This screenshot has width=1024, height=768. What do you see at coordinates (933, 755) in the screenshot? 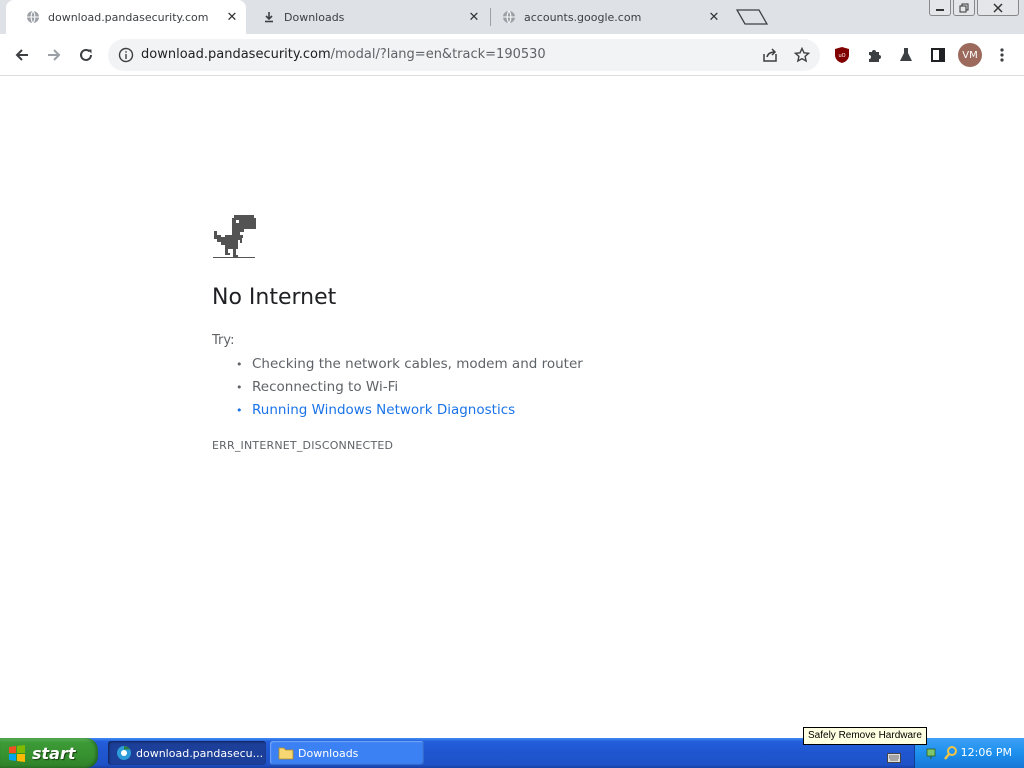
I see `network-icon` at bounding box center [933, 755].